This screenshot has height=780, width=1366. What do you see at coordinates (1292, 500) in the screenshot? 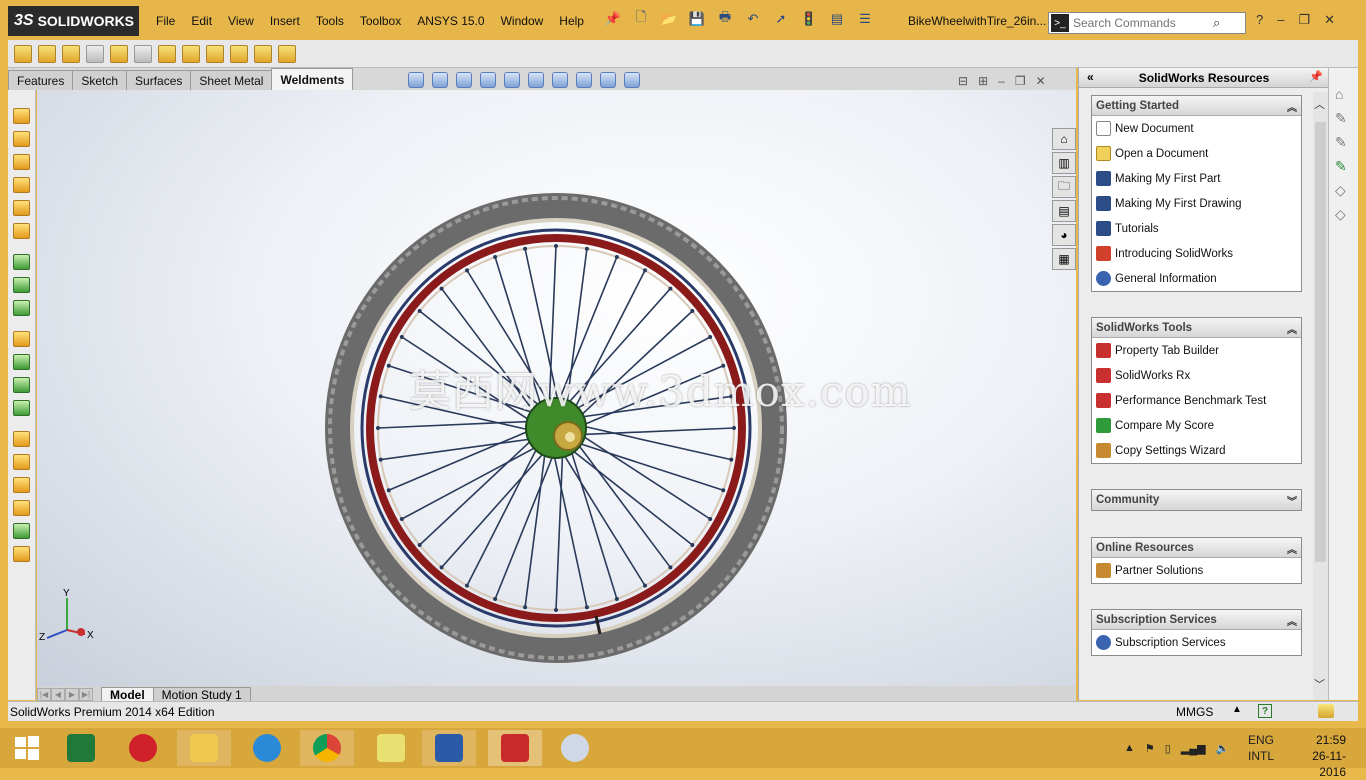
I see `expand-down-icon: ︾` at bounding box center [1292, 500].